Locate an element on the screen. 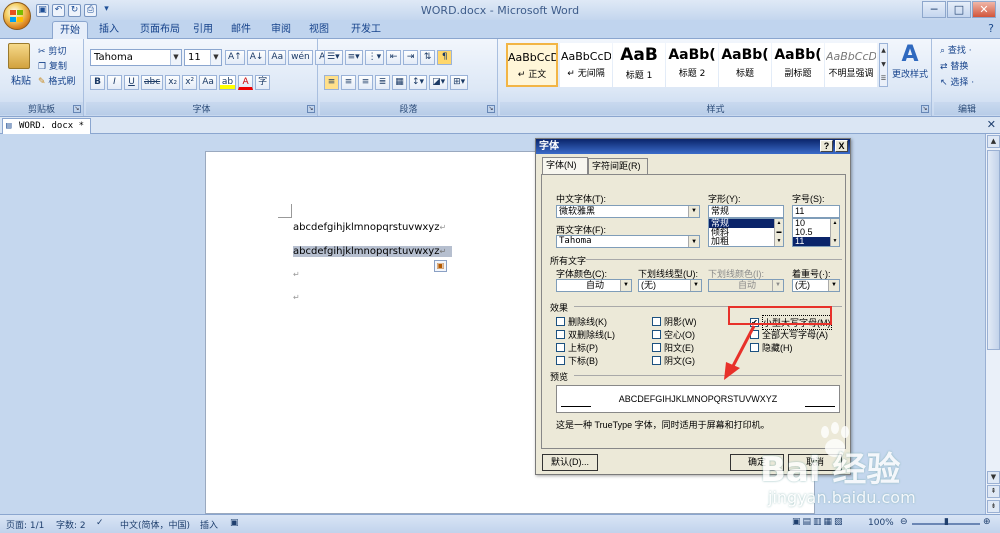  underline-button: U is located at coordinates (131, 82).